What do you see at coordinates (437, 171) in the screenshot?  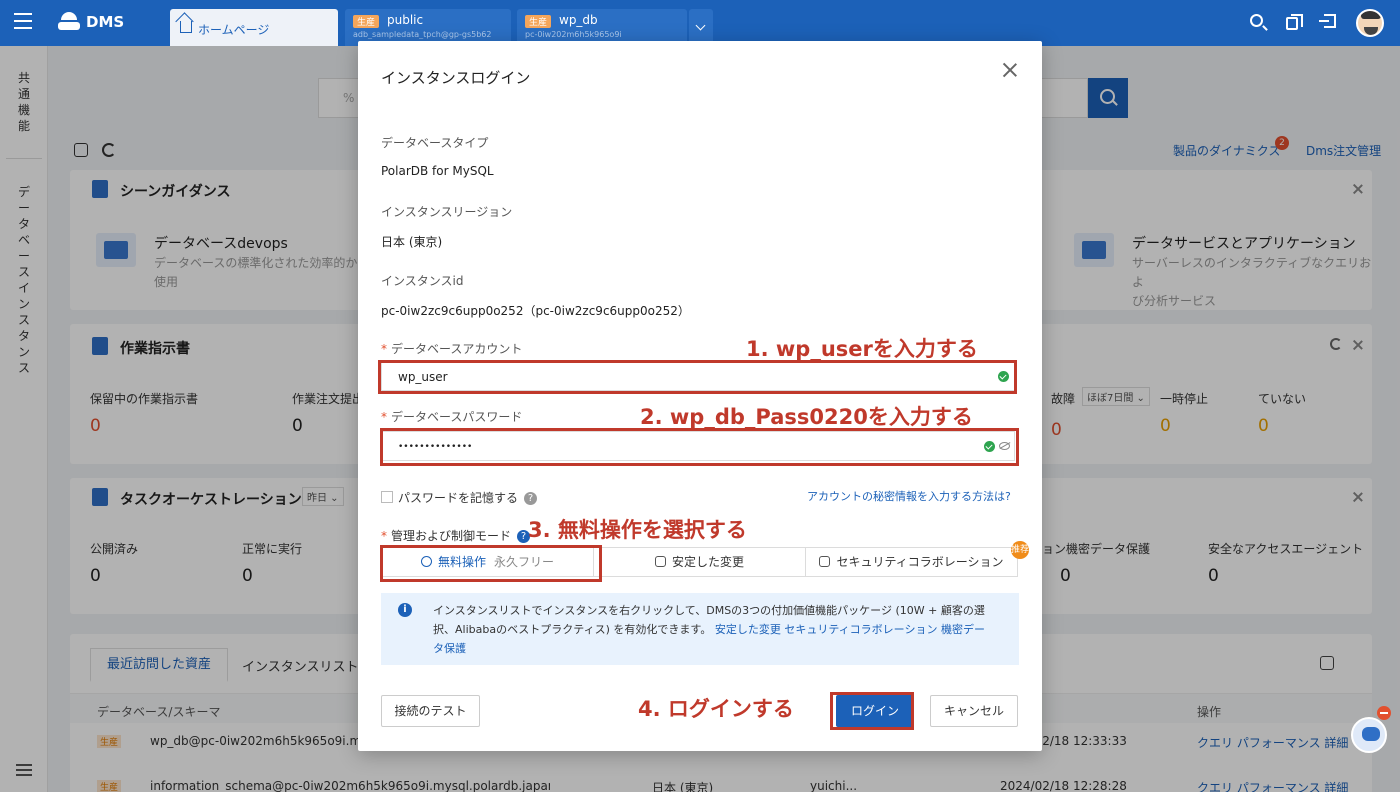 I see `db-type-value: PolarDB for MySQL` at bounding box center [437, 171].